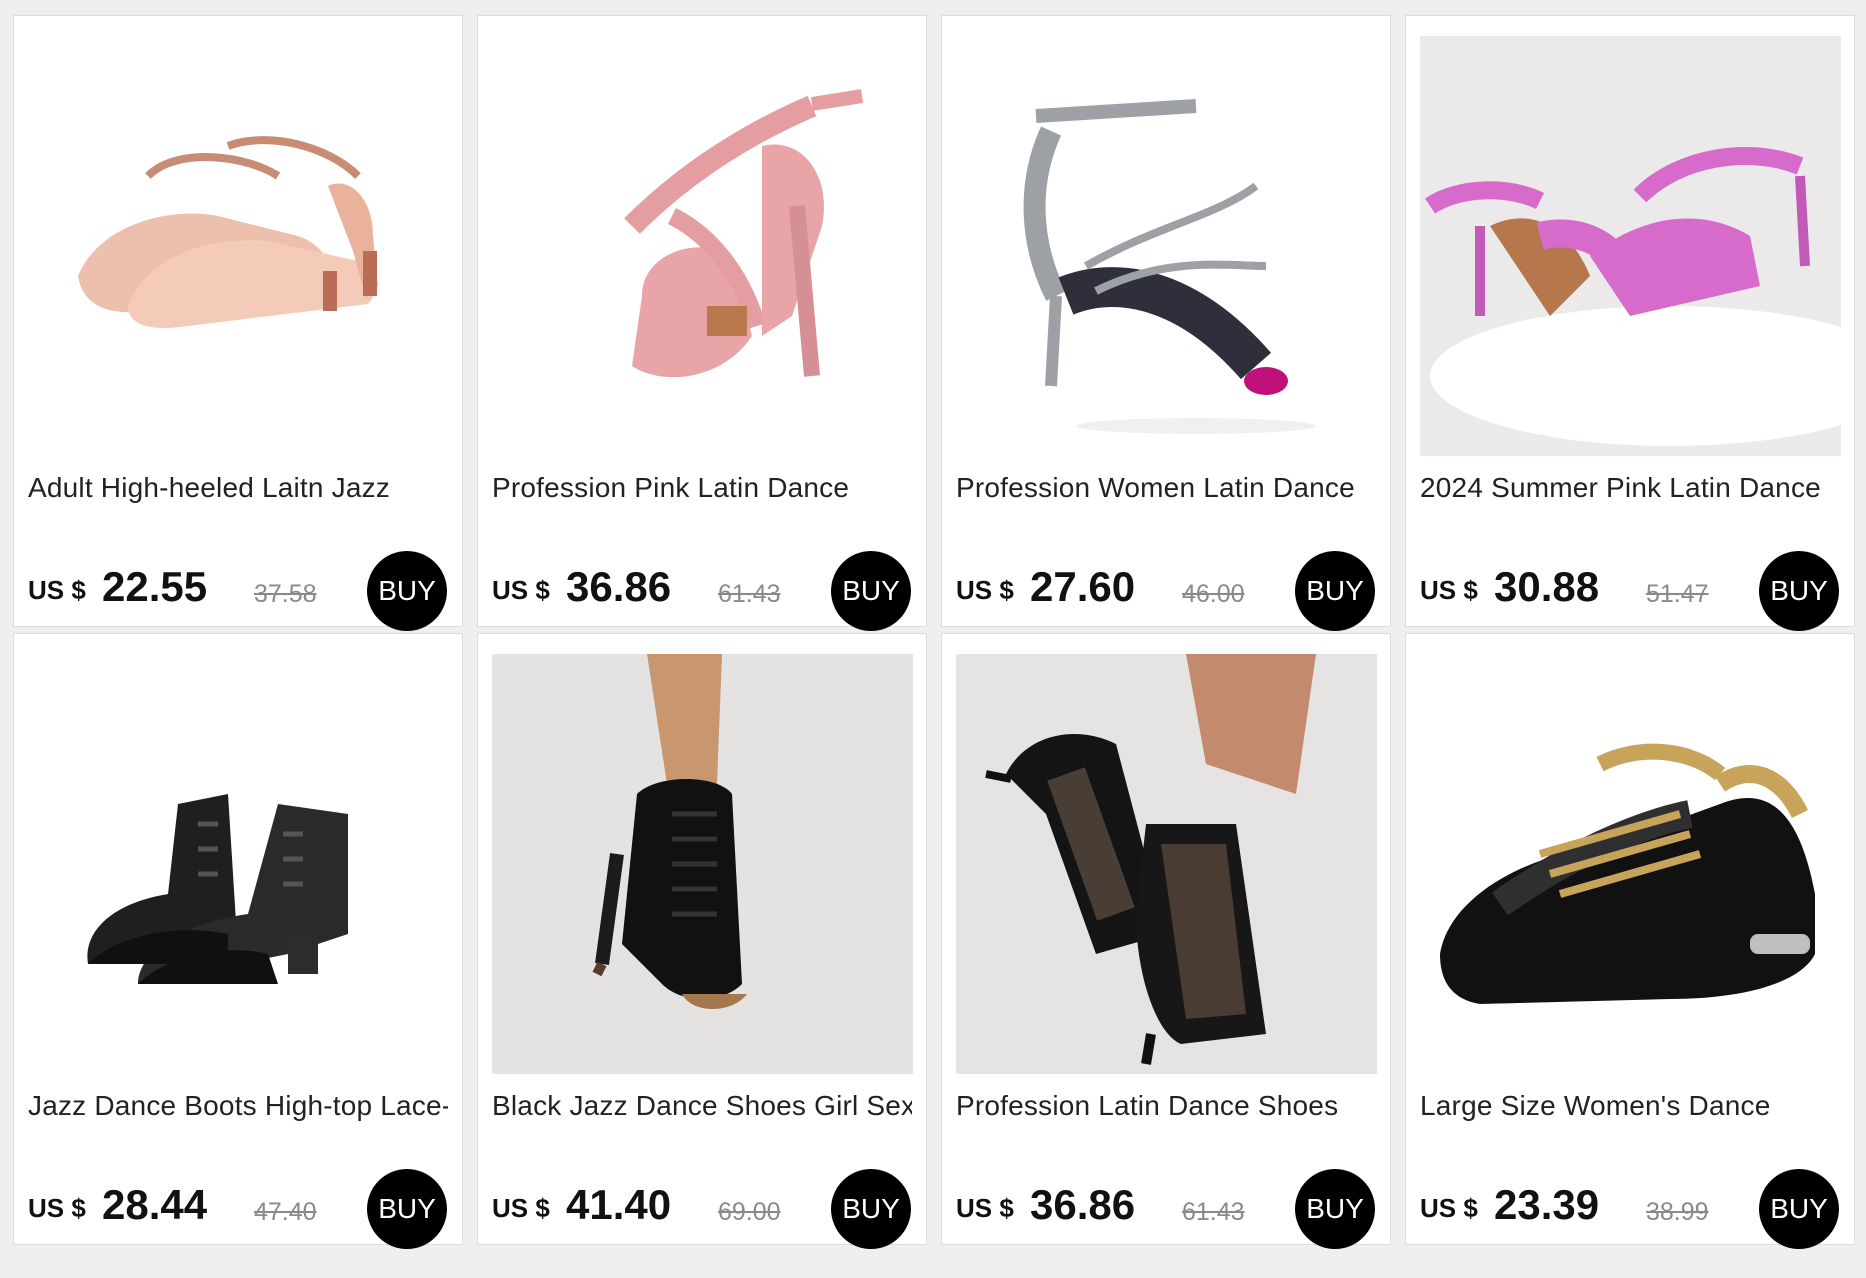 This screenshot has width=1866, height=1278. I want to click on price-row: US $ 22.55 37.58 BUY, so click(238, 589).